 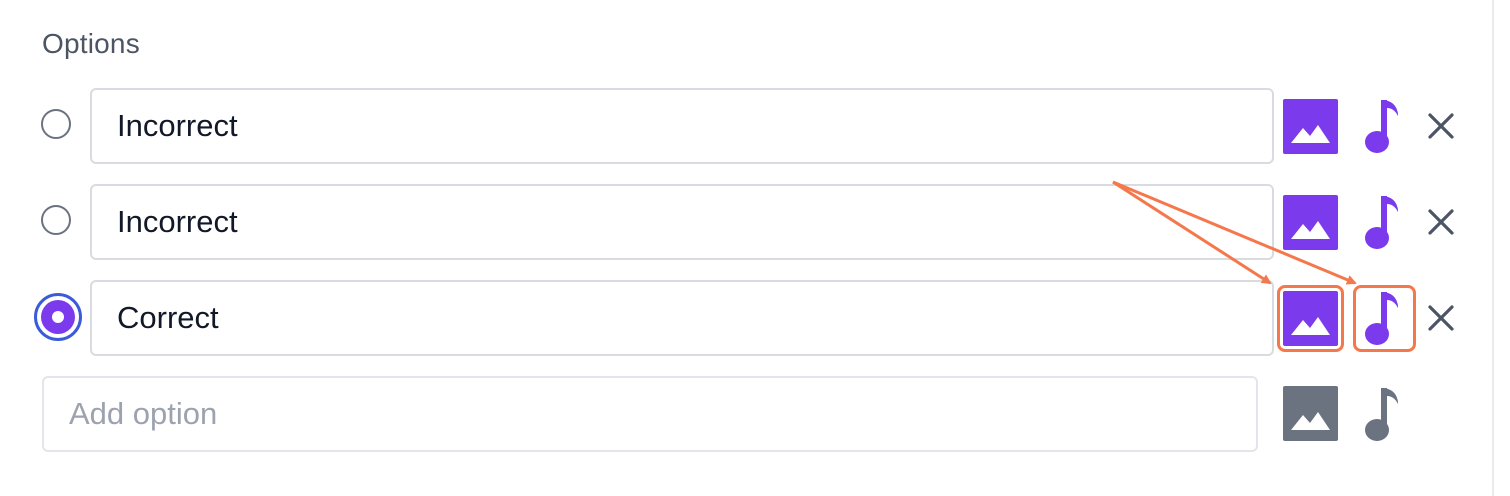 What do you see at coordinates (58, 317) in the screenshot?
I see `option-radio-selected` at bounding box center [58, 317].